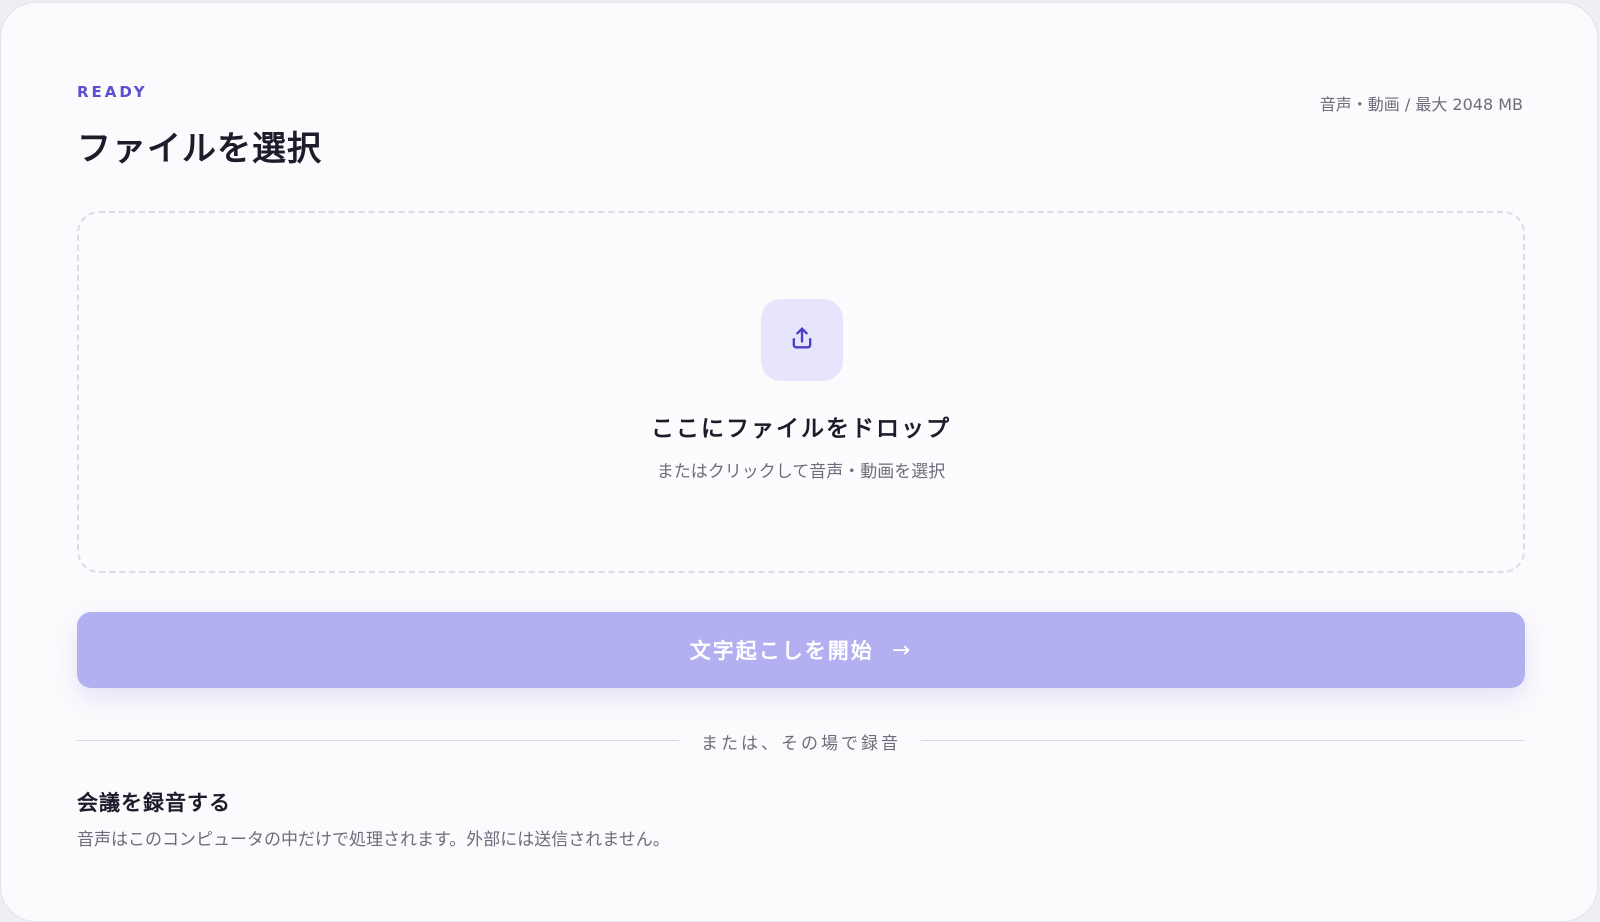 Image resolution: width=1600 pixels, height=922 pixels. What do you see at coordinates (801, 472) in the screenshot?
I see `dropzone-subtitle: またはクリックして音声・動画を選択` at bounding box center [801, 472].